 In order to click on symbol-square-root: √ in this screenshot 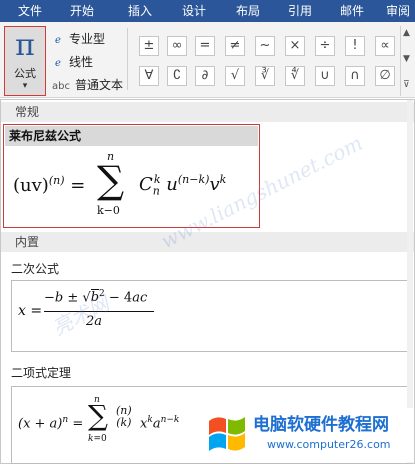, I will do `click(235, 76)`.